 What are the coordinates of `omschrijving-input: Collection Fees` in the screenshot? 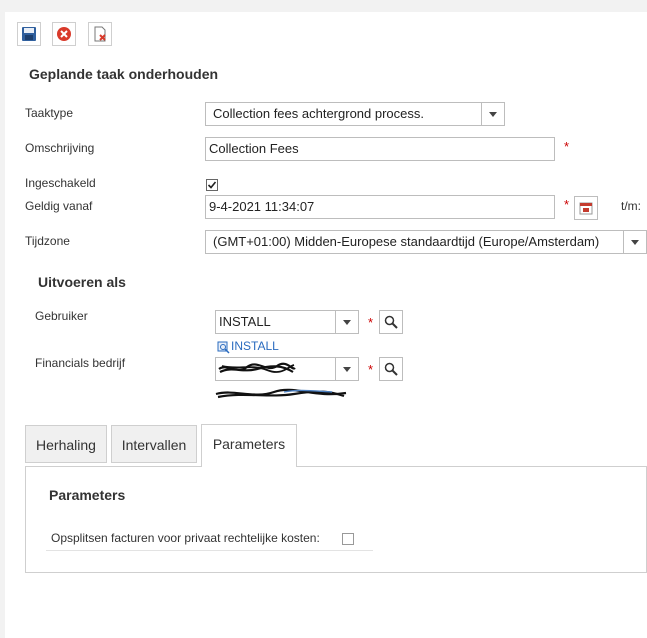 It's located at (380, 149).